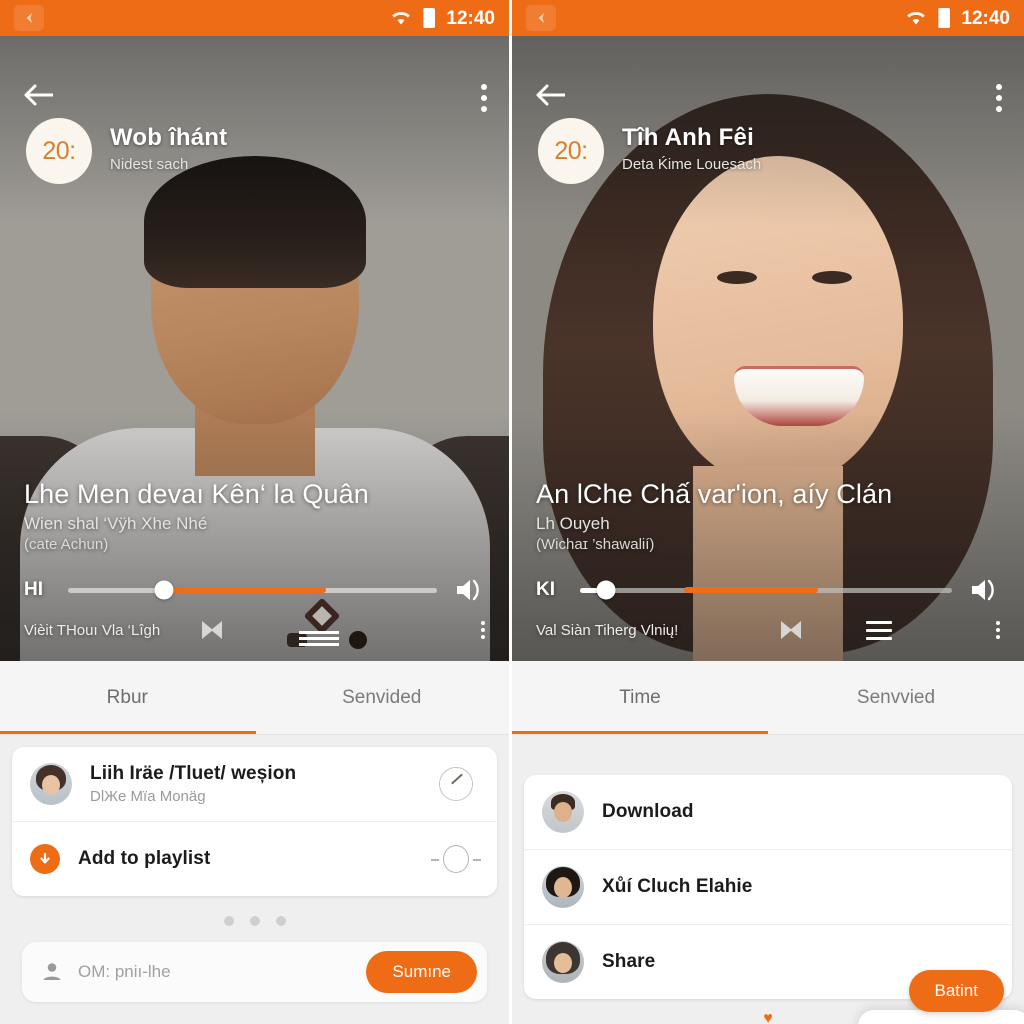  Describe the element at coordinates (896, 697) in the screenshot. I see `tab-senvvied: Senvvied` at that location.